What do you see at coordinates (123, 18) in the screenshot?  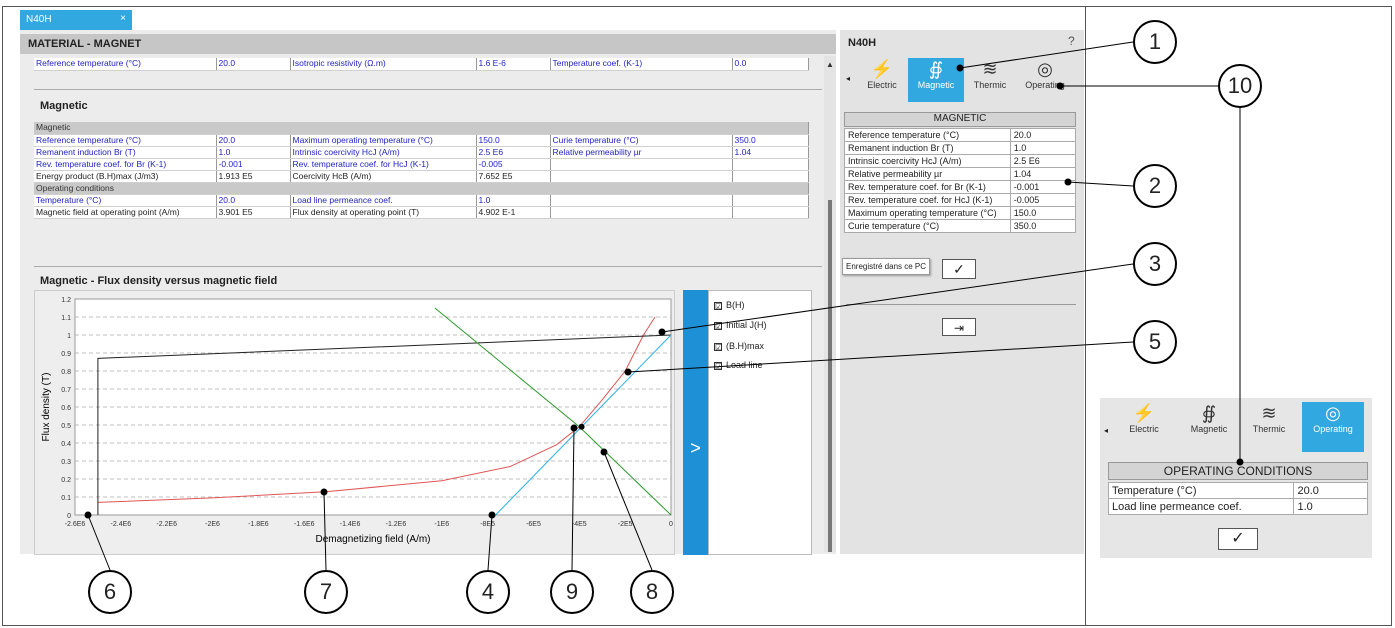 I see `close-icon: ×` at bounding box center [123, 18].